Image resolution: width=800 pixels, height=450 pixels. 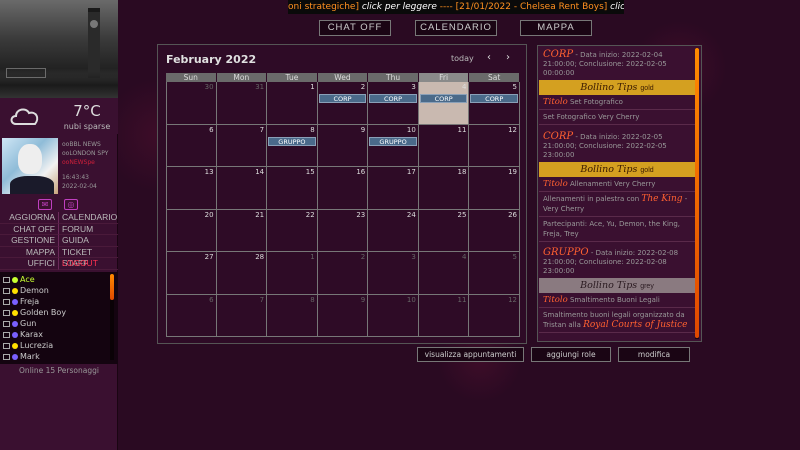 I want to click on day-number: 14, so click(x=260, y=172).